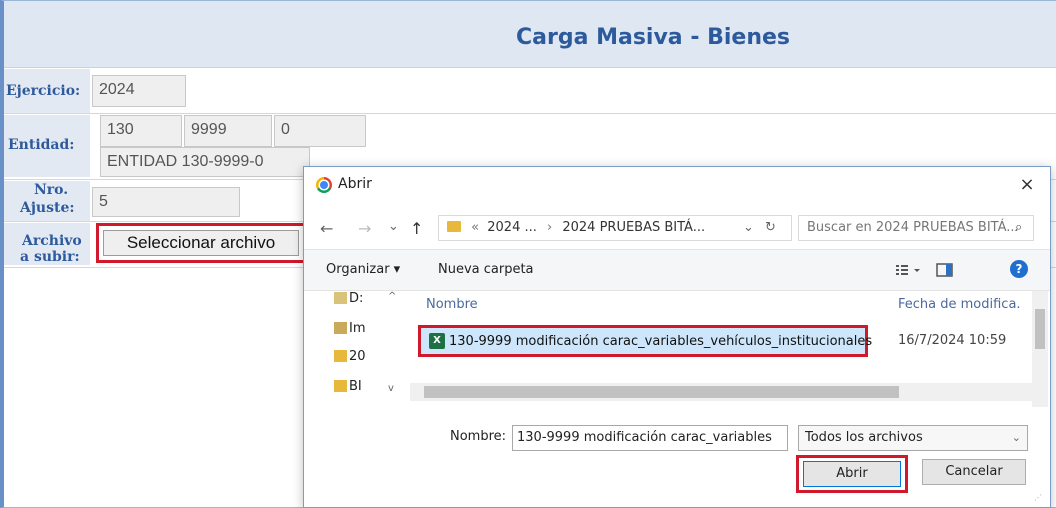 Image resolution: width=1056 pixels, height=508 pixels. I want to click on horizontal-scroll-thumb, so click(661, 392).